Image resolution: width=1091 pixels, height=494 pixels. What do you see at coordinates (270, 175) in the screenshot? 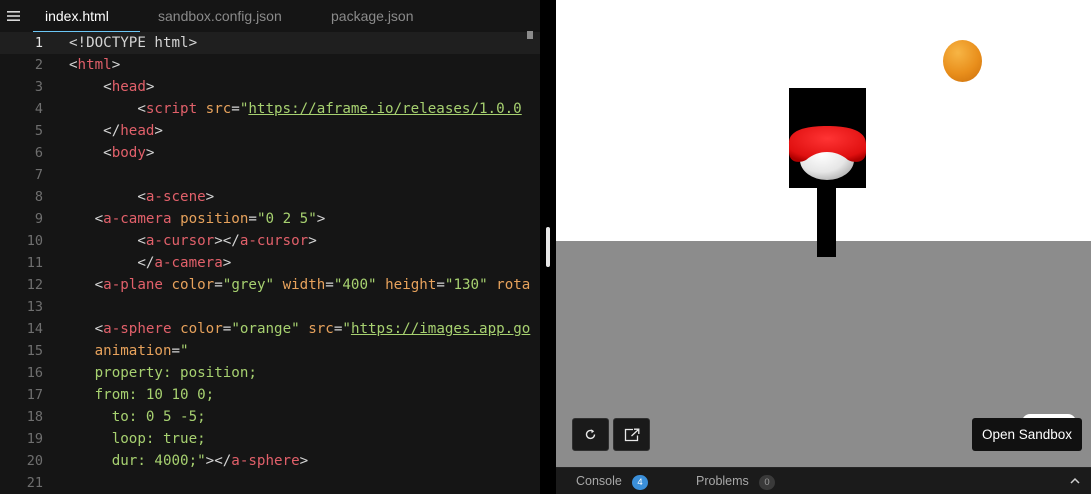
I see `code-line: 7` at bounding box center [270, 175].